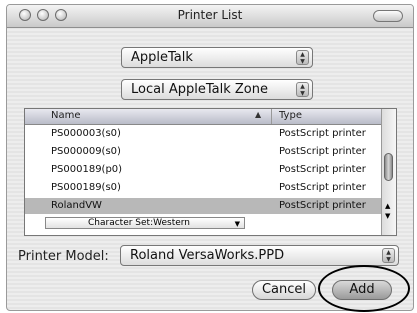  Describe the element at coordinates (66, 115) in the screenshot. I see `column-header-name: Name` at that location.